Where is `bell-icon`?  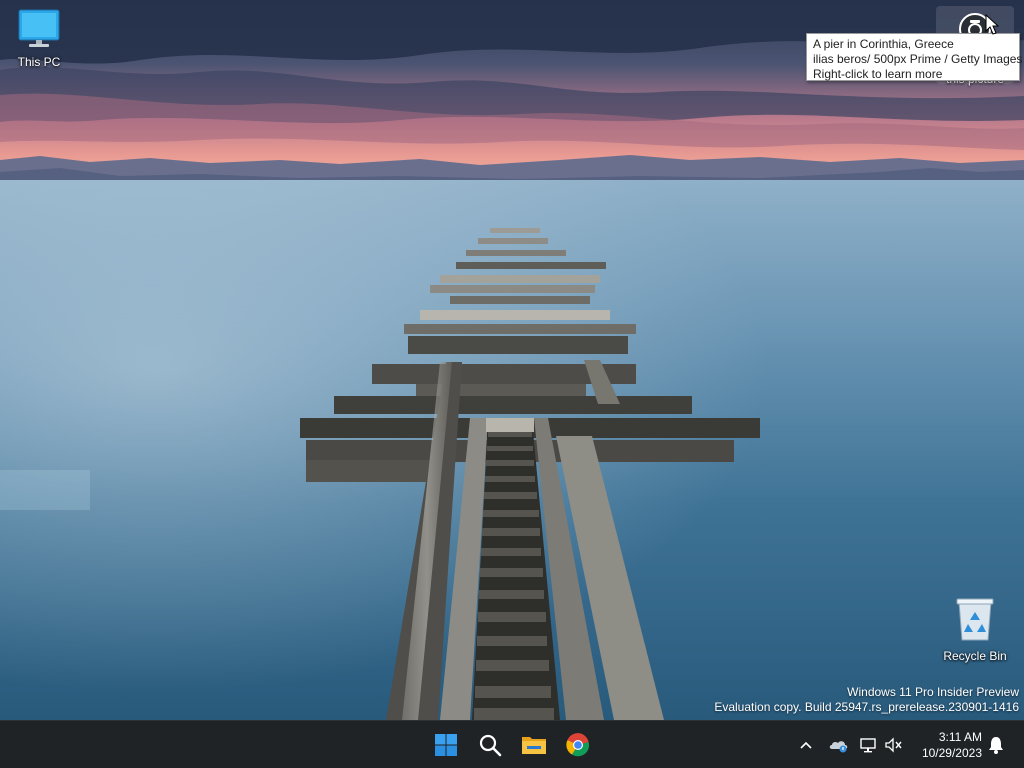 bell-icon is located at coordinates (996, 745).